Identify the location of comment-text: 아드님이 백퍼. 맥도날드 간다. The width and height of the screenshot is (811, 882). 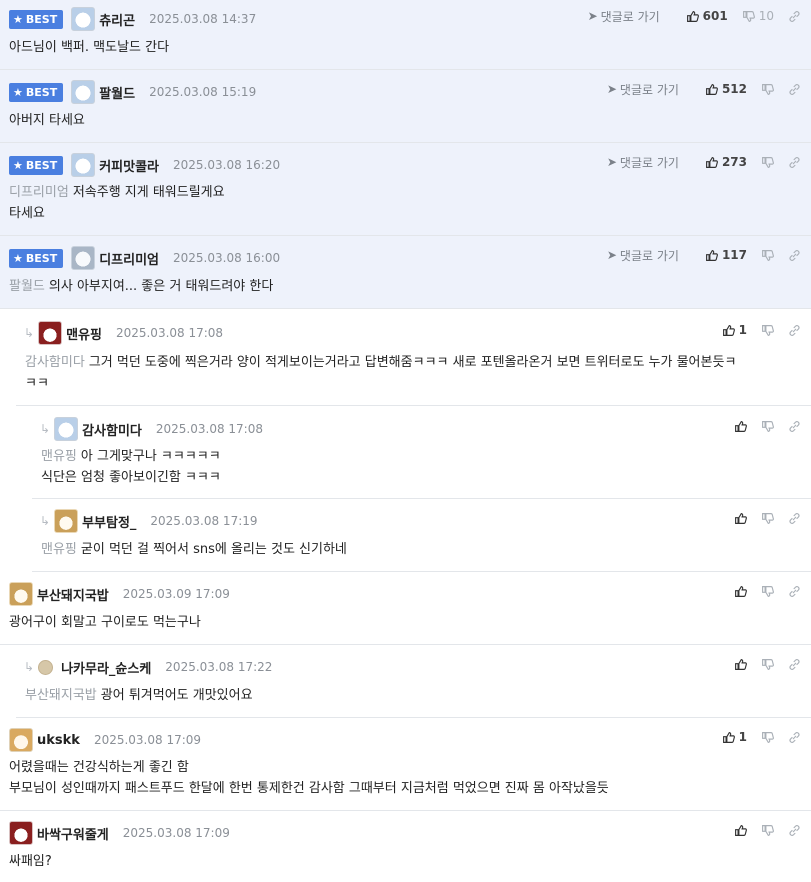
(89, 47).